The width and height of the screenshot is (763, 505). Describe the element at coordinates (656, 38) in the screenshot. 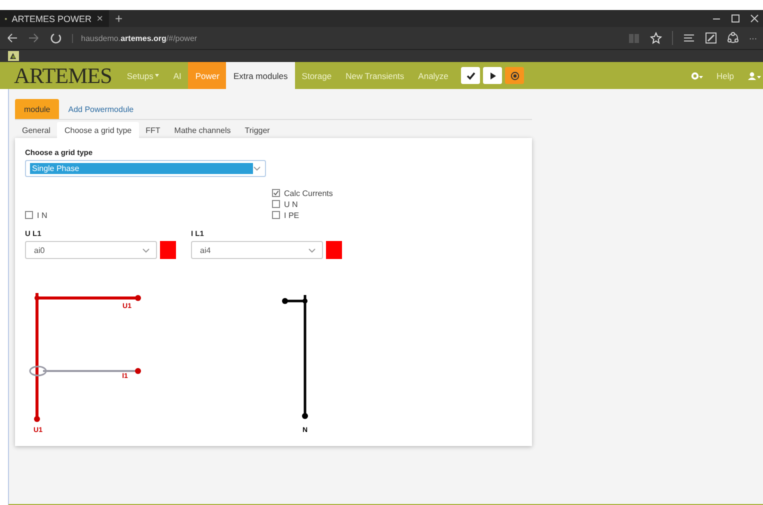

I see `star-icon` at that location.